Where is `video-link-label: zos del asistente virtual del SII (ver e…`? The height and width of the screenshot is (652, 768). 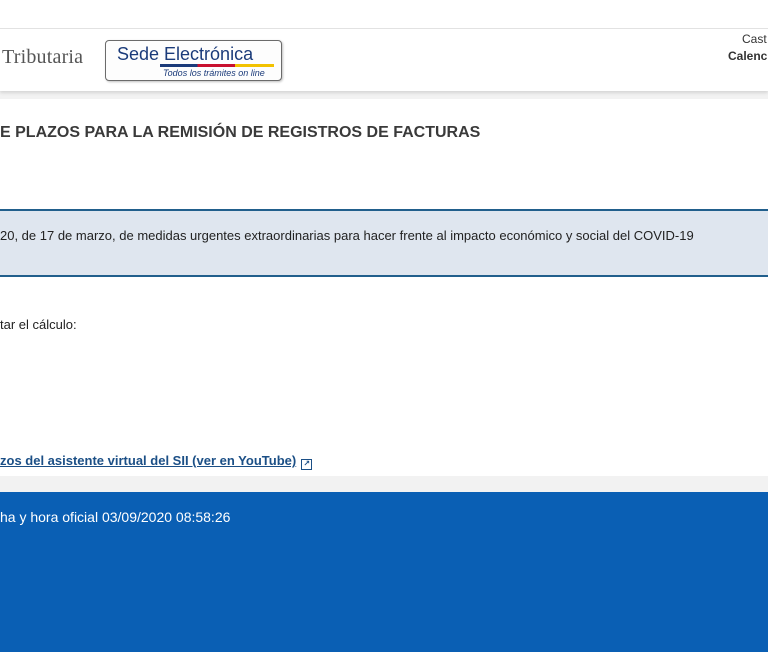
video-link-label: zos del asistente virtual del SII (ver e… is located at coordinates (148, 460).